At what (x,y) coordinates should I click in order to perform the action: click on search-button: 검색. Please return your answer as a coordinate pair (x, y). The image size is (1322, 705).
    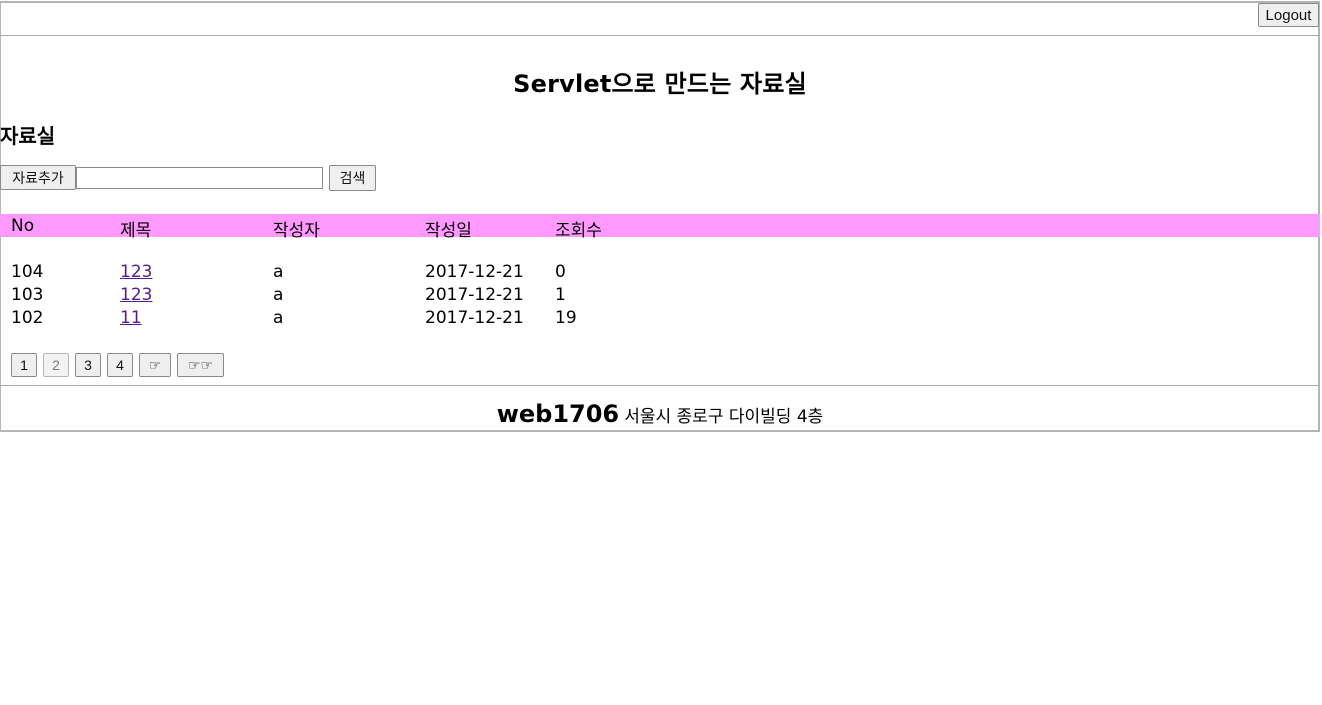
    Looking at the image, I should click on (352, 178).